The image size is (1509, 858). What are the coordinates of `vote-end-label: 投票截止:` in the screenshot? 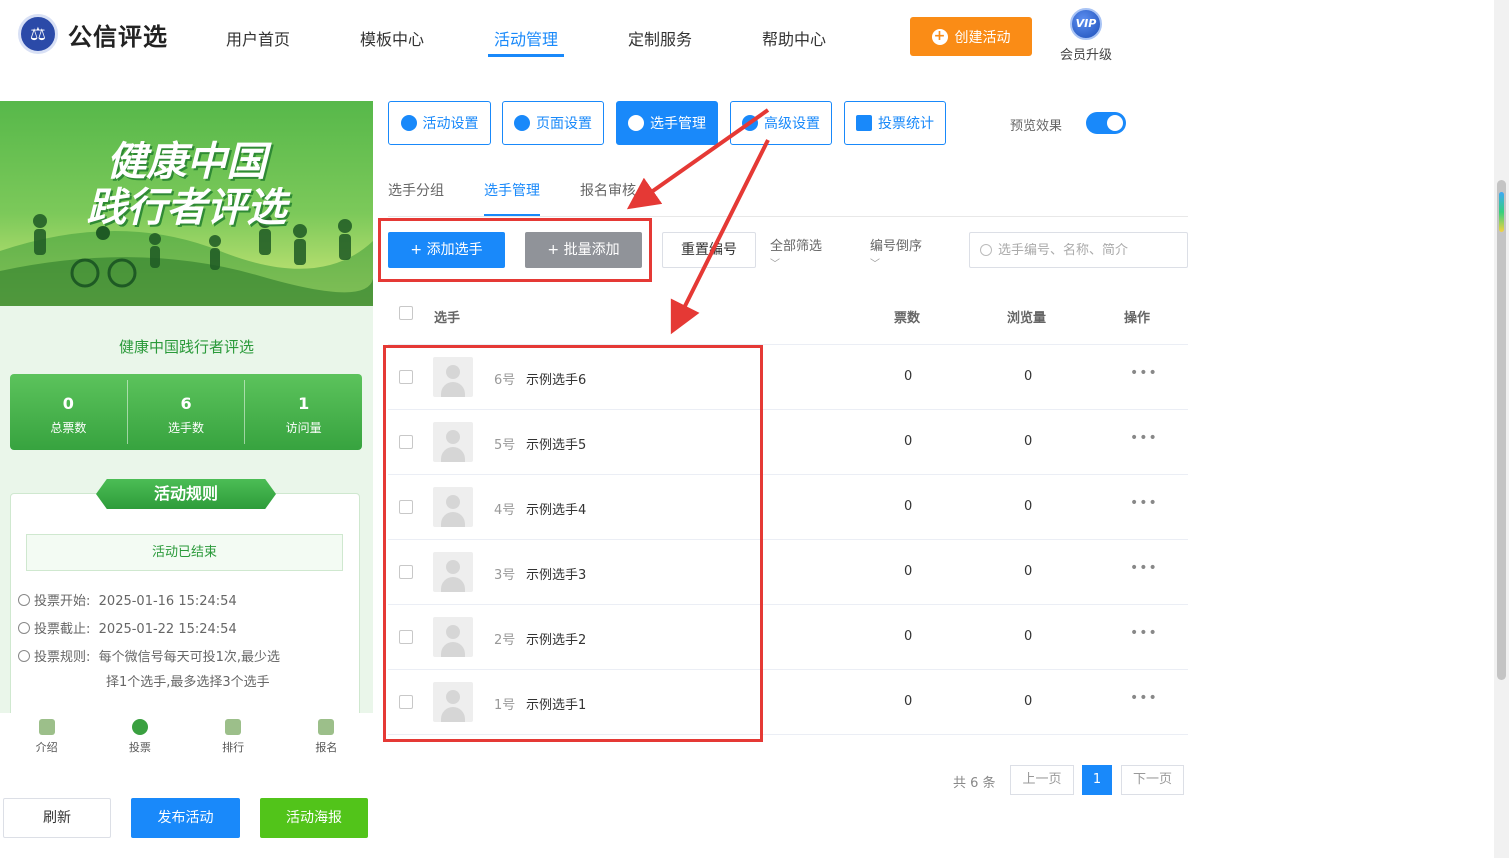 It's located at (62, 629).